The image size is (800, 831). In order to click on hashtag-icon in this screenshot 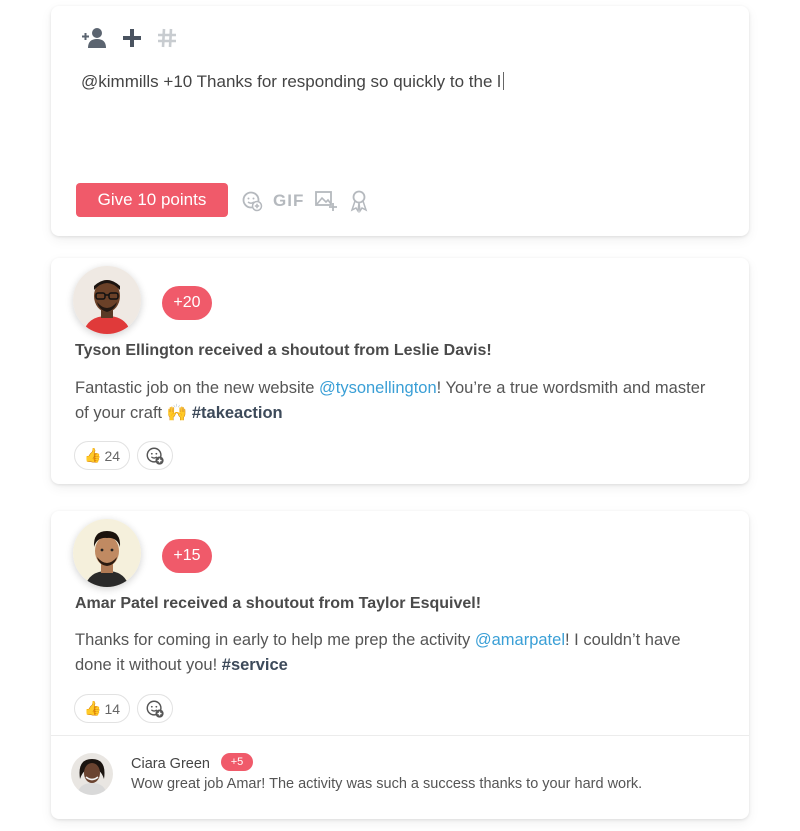, I will do `click(167, 38)`.